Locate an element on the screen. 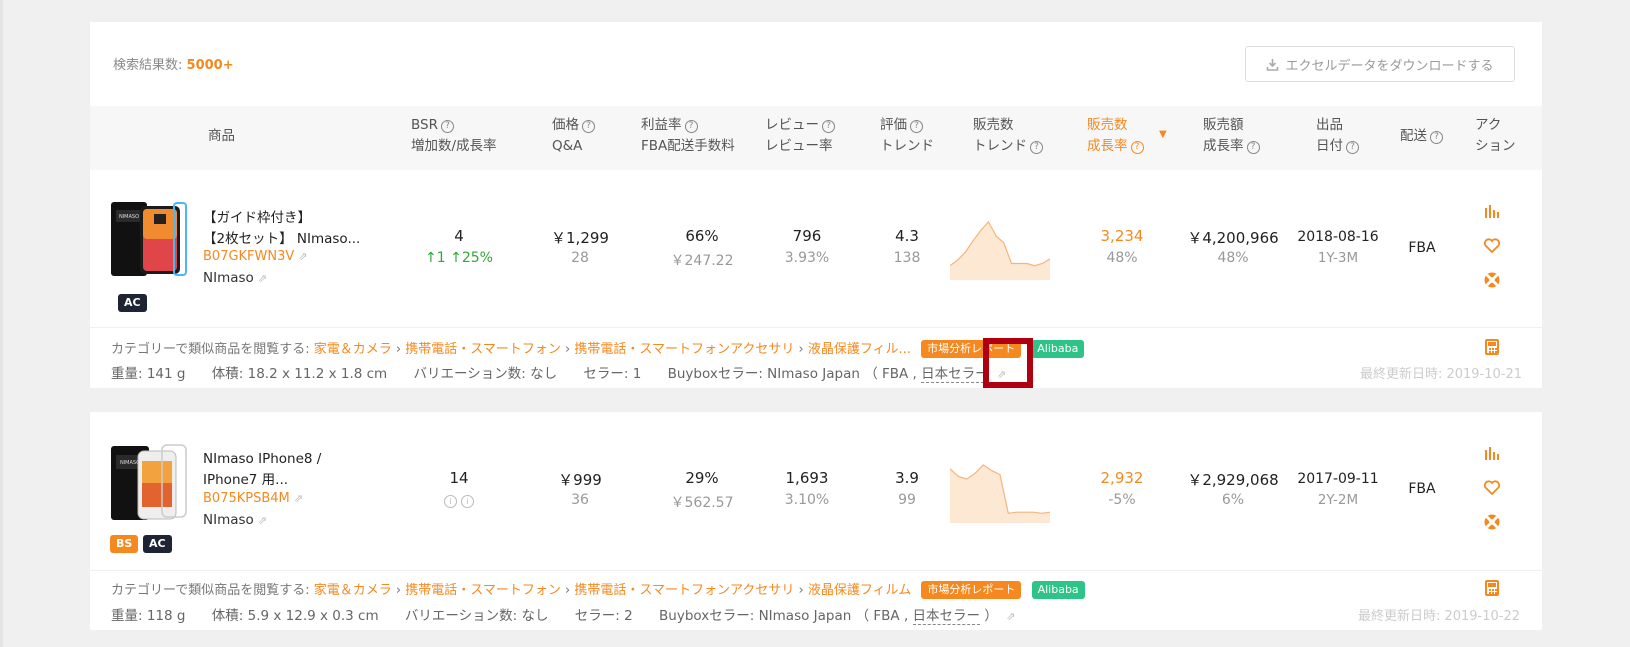 This screenshot has width=1630, height=647. last-updated: 最終更新日時: 2019-10-21 is located at coordinates (1440, 374).